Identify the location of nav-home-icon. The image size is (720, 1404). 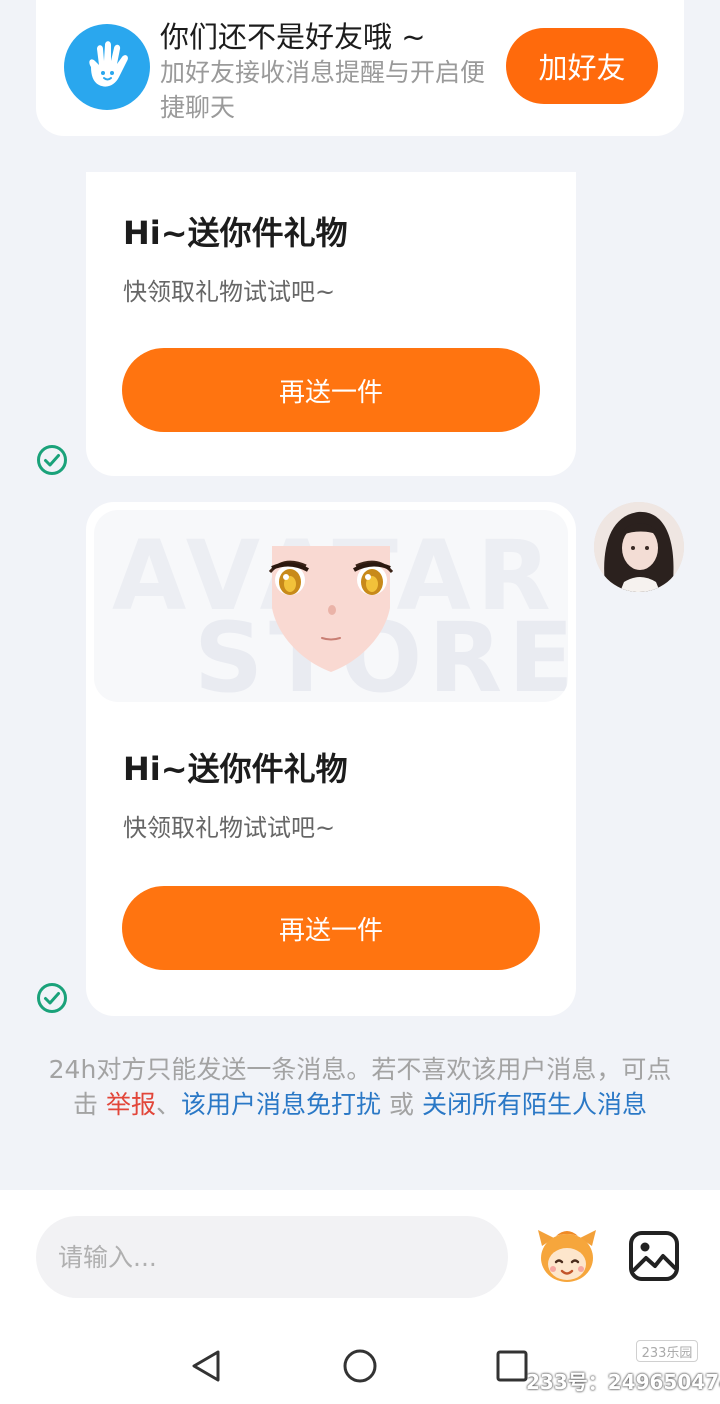
(360, 1366).